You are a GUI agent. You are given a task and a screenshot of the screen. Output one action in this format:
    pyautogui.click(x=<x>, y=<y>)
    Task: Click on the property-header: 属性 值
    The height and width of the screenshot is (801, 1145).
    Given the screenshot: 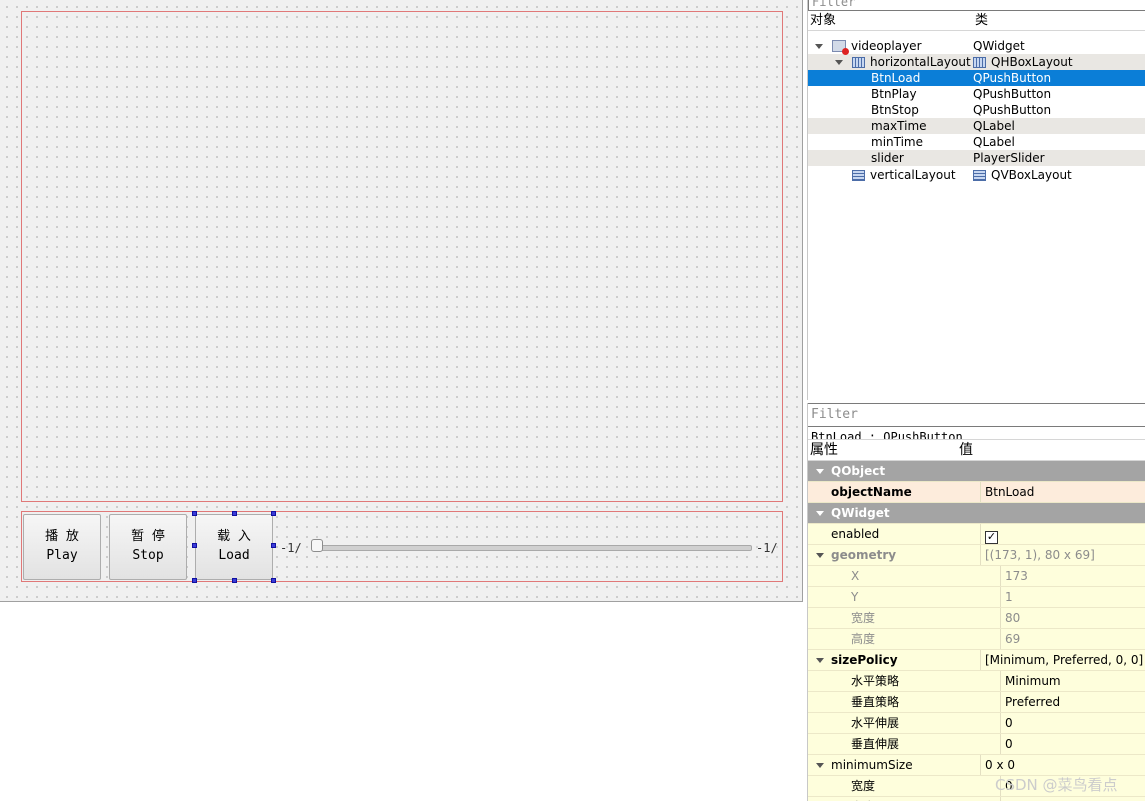 What is the action you would take?
    pyautogui.click(x=976, y=450)
    